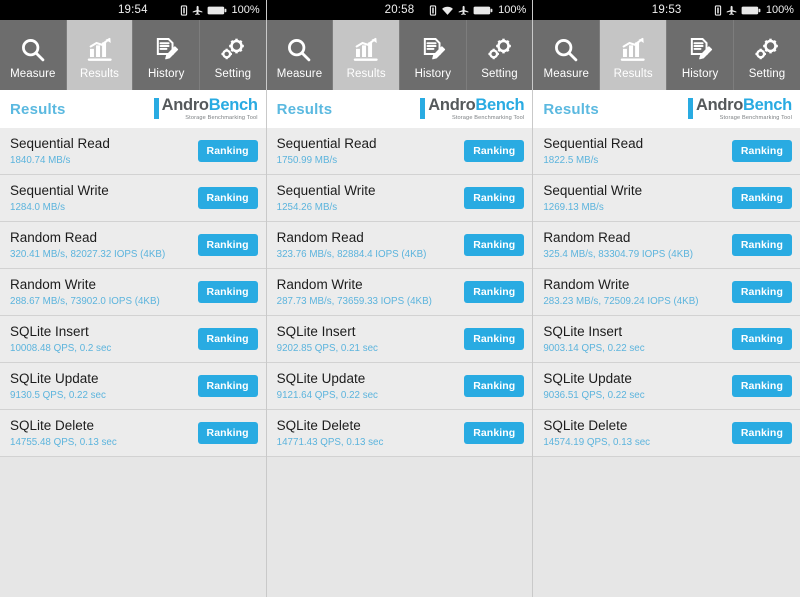 The image size is (800, 597). Describe the element at coordinates (40, 160) in the screenshot. I see `result-value: 1840.74 MB/s` at that location.